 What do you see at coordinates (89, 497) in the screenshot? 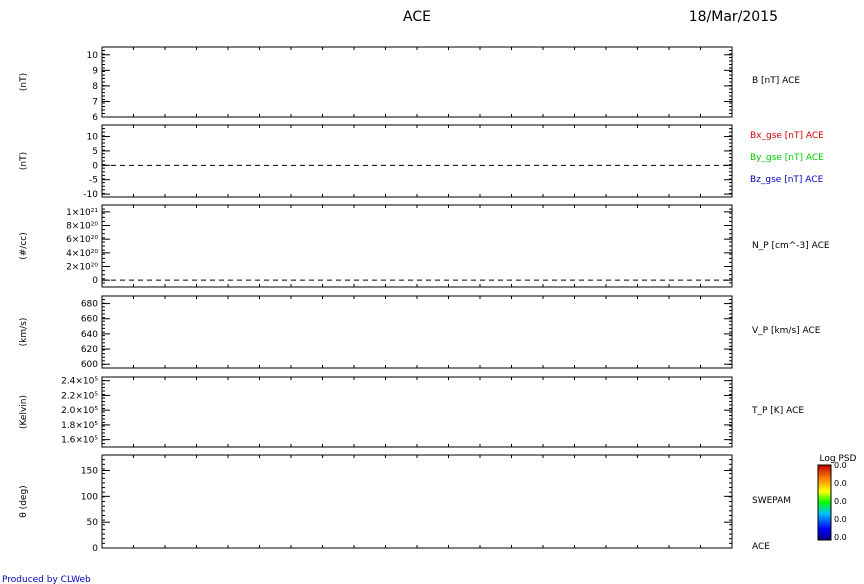
I see `y-tick-label: 100` at bounding box center [89, 497].